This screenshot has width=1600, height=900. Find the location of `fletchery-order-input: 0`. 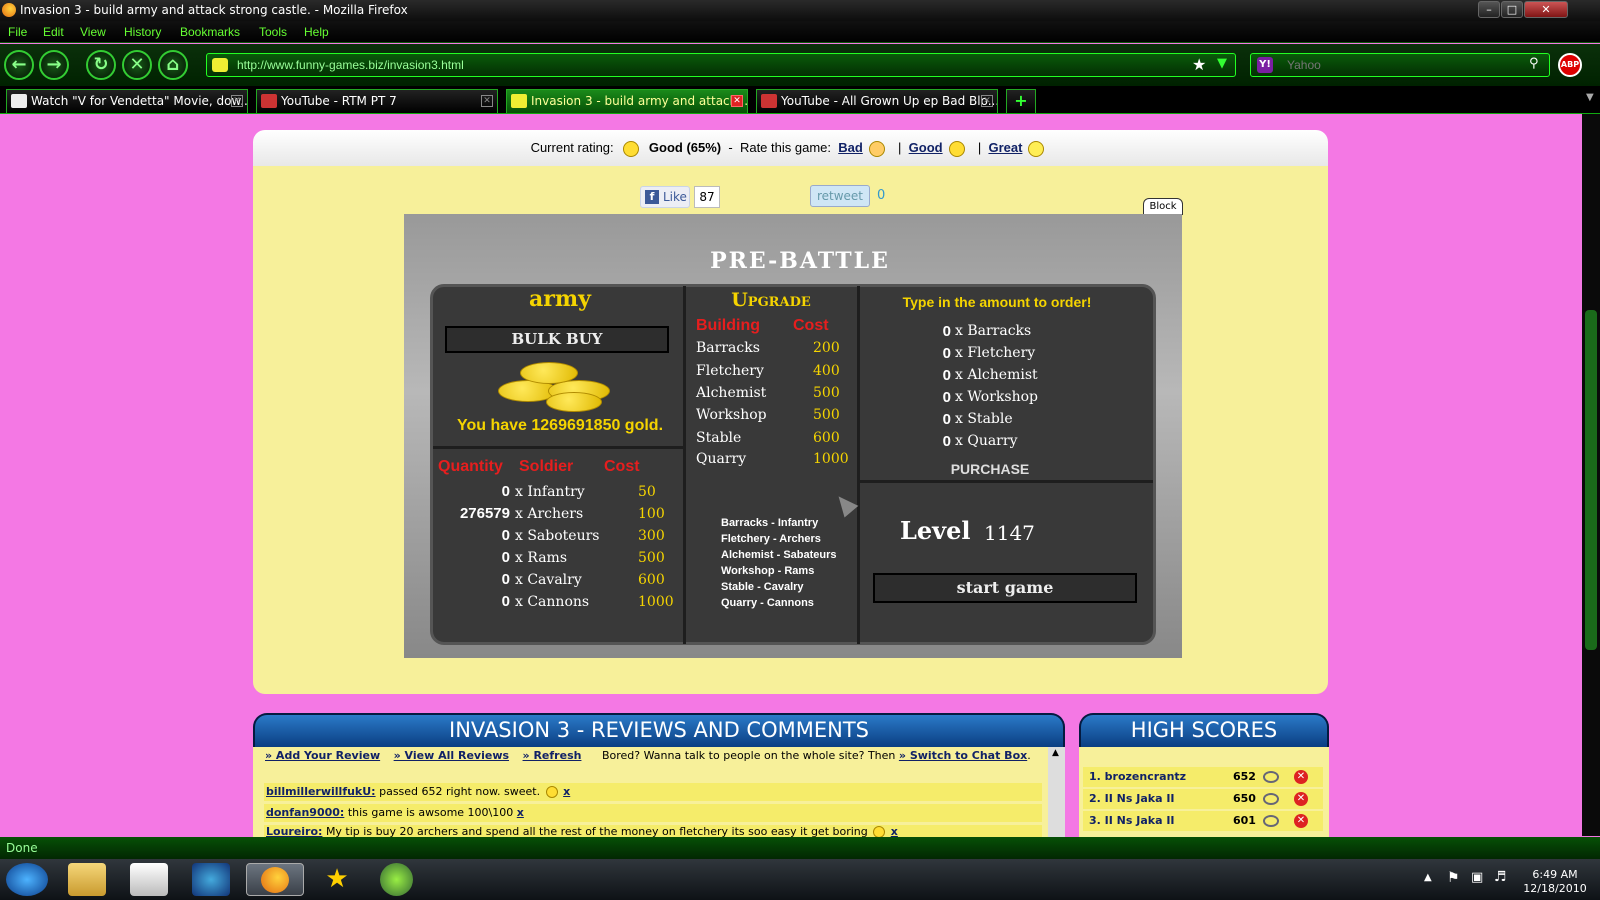

fletchery-order-input: 0 is located at coordinates (933, 353).